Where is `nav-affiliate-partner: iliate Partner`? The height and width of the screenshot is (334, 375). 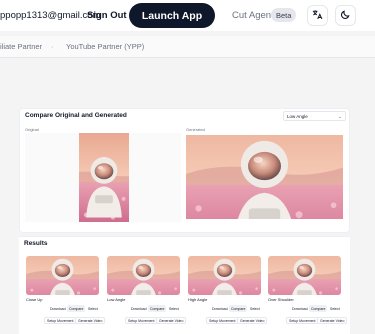
nav-affiliate-partner: iliate Partner is located at coordinates (21, 46).